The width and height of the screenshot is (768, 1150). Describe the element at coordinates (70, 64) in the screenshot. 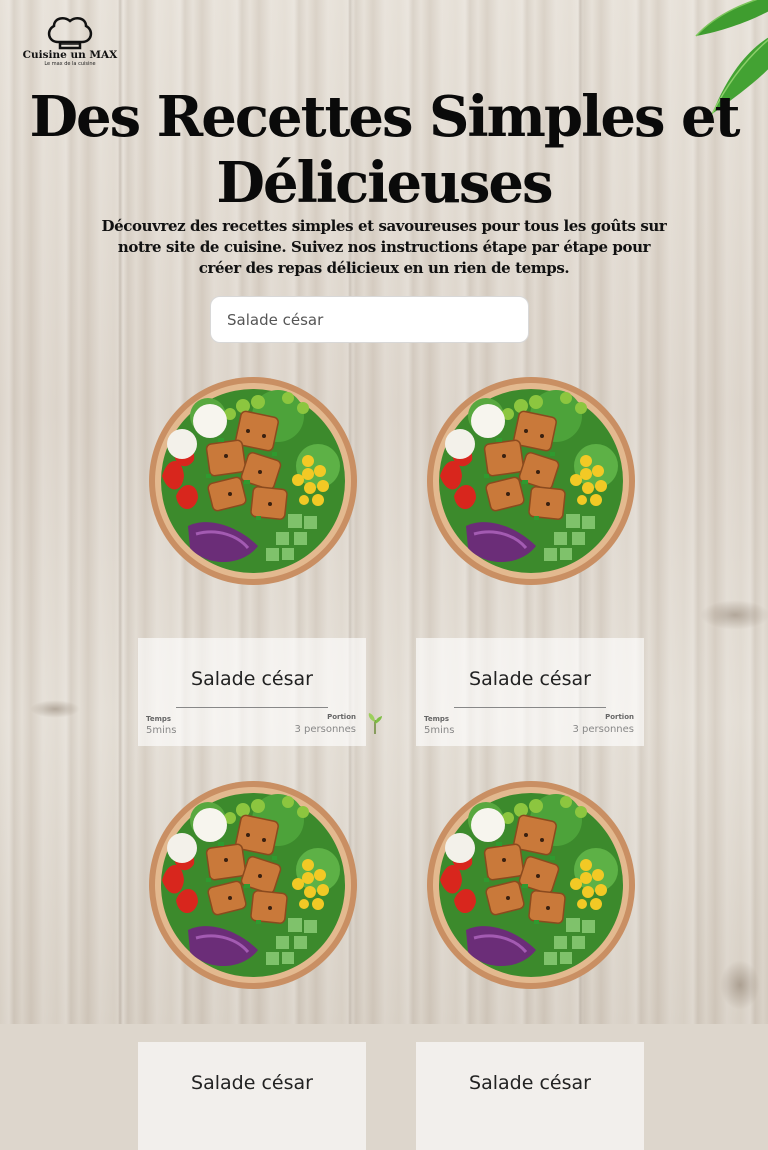

I see `logo-tagline: Le max de la cuisine` at that location.